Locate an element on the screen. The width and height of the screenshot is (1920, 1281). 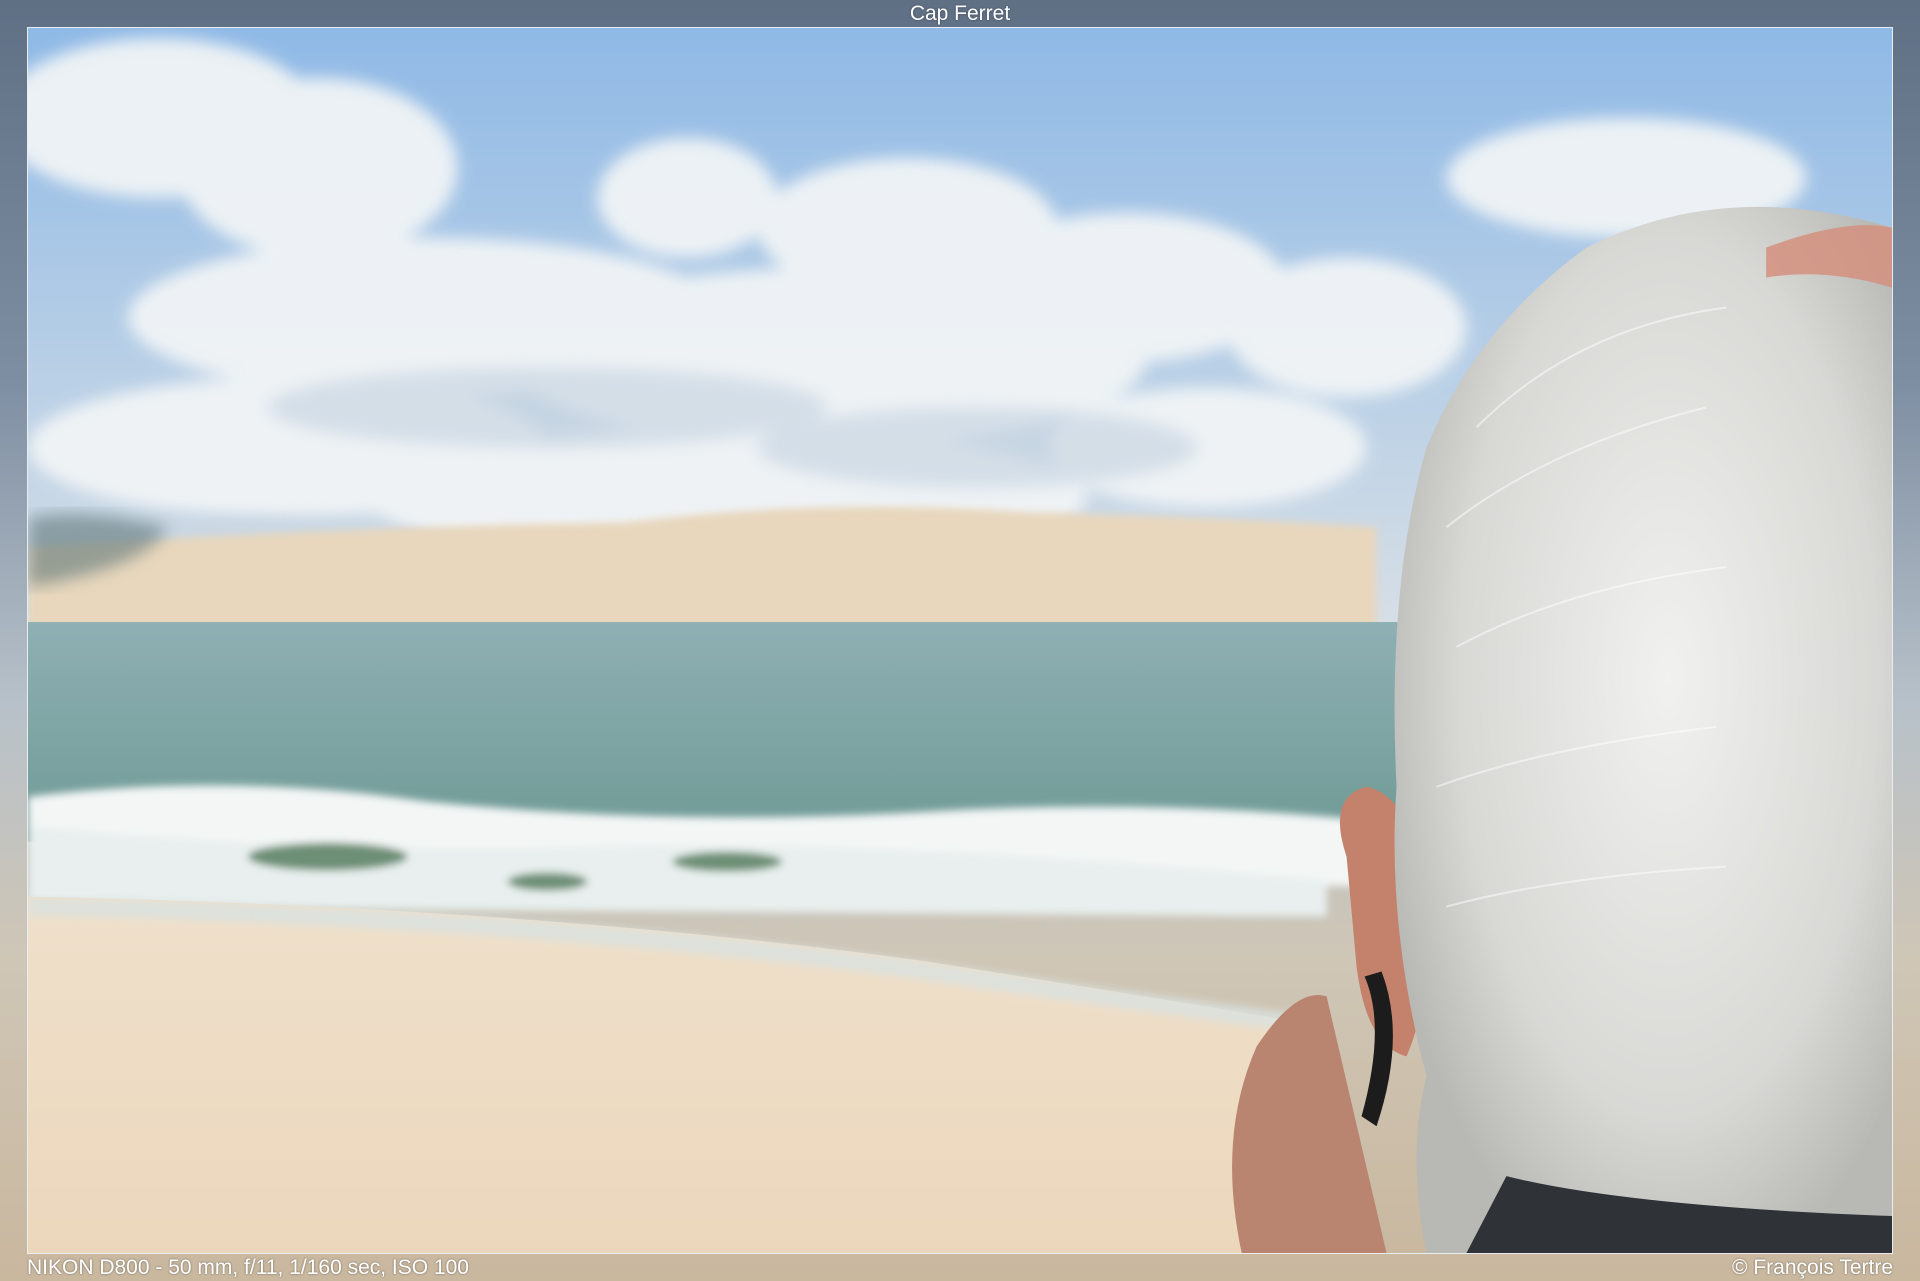
photo-title: Cap Ferret is located at coordinates (960, 13).